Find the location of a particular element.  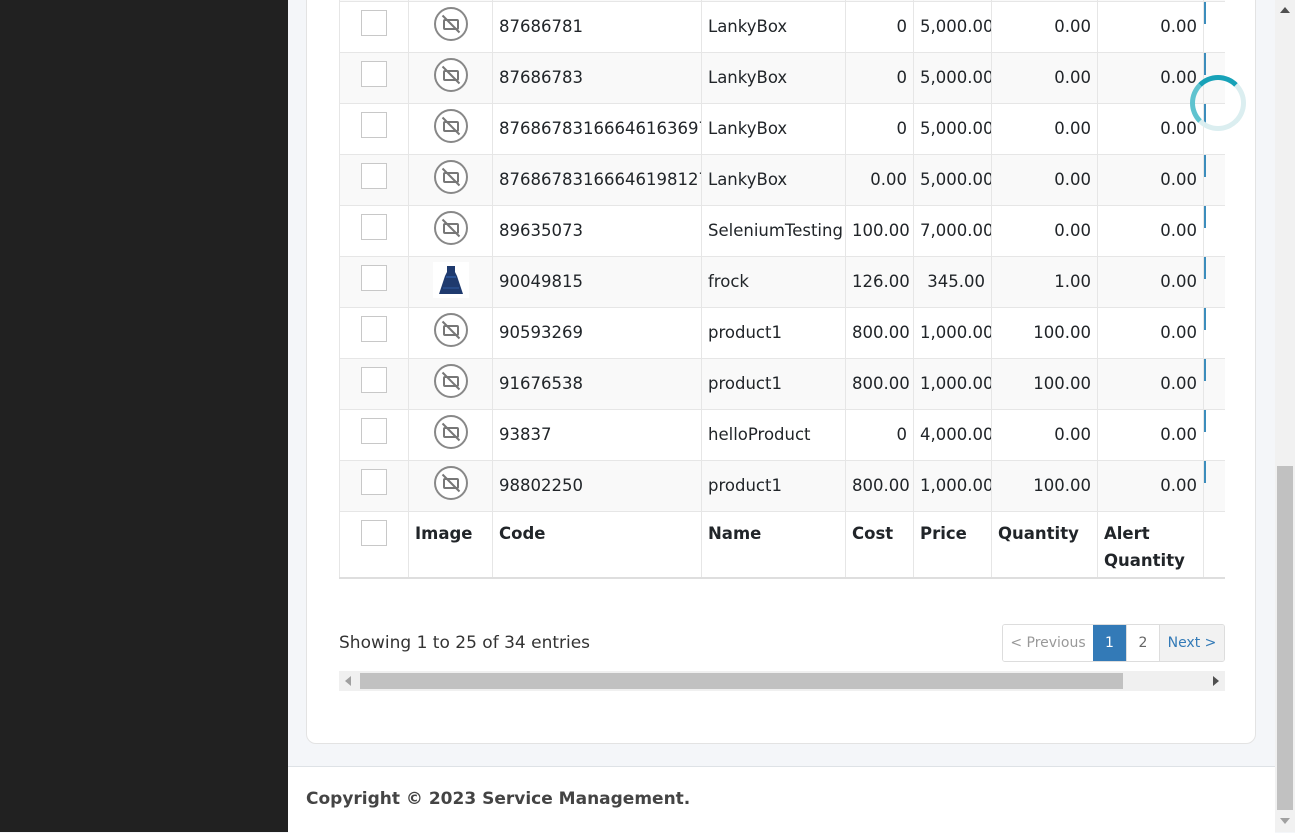

table-row: 87686781 LankyBox 0 5,000.00 0.00 0.00 is located at coordinates (782, 26).